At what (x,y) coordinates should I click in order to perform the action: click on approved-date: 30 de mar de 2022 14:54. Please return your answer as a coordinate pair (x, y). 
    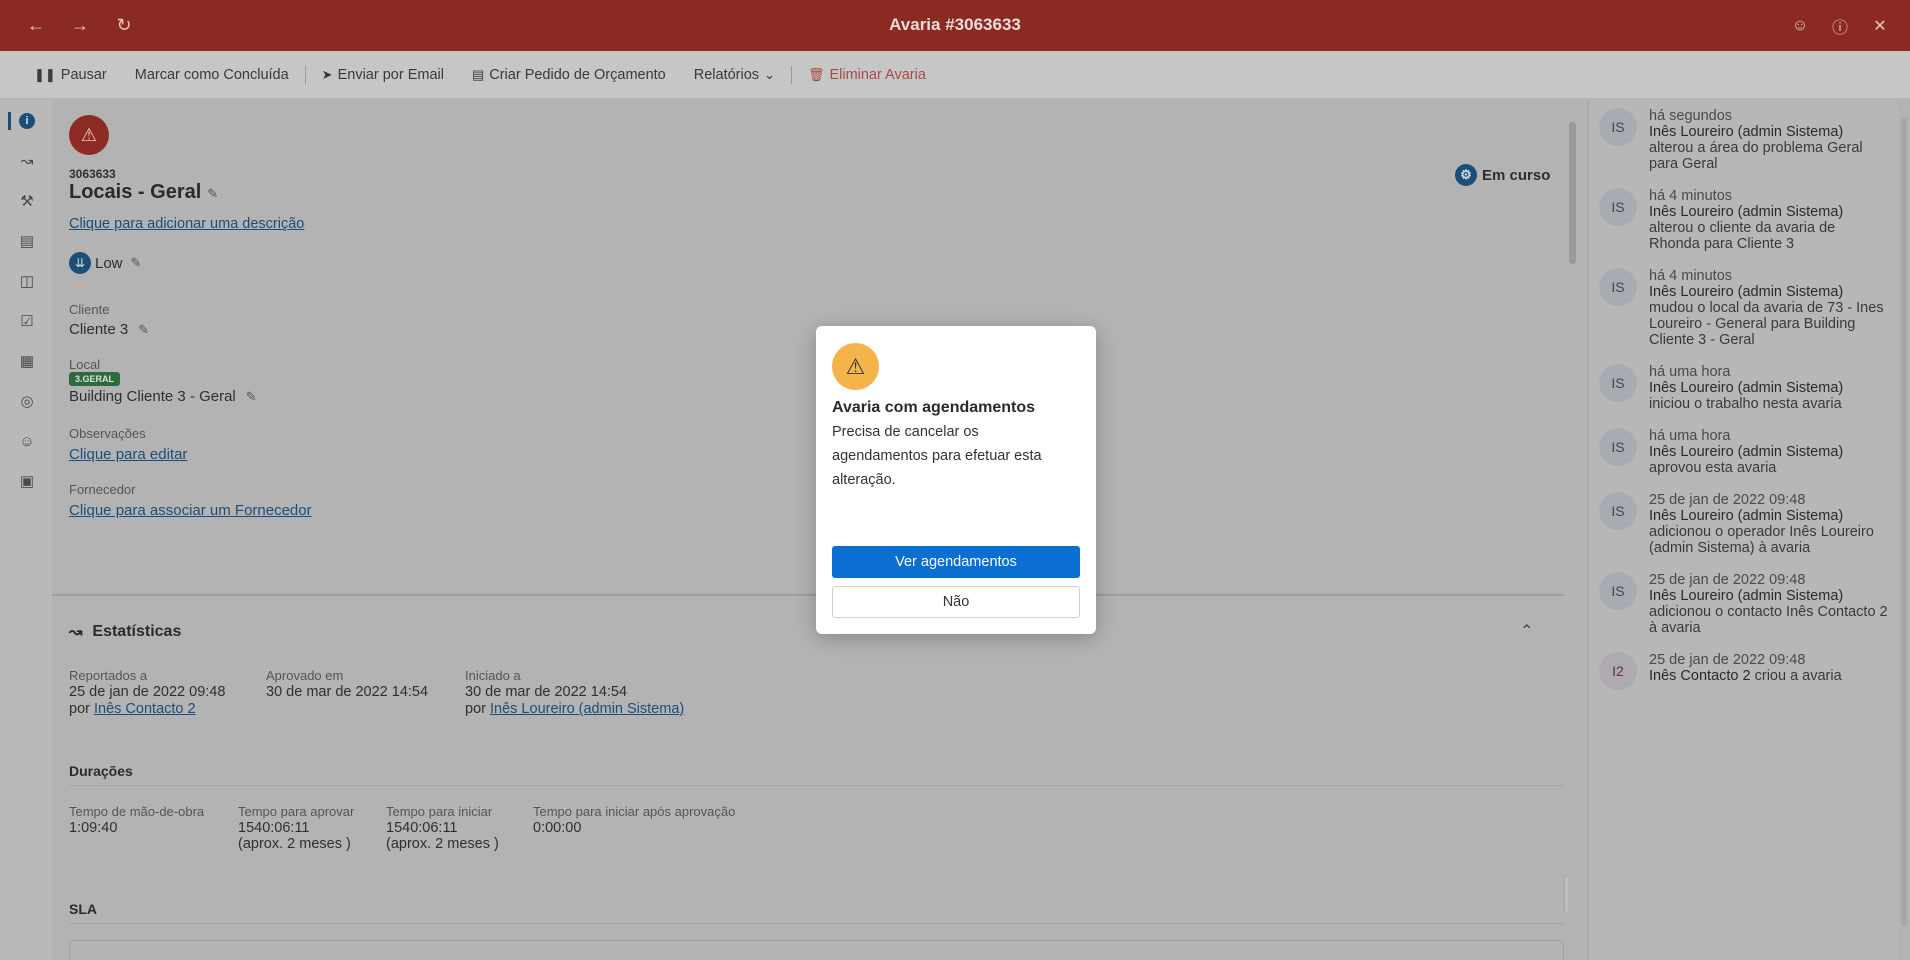
    Looking at the image, I should click on (347, 692).